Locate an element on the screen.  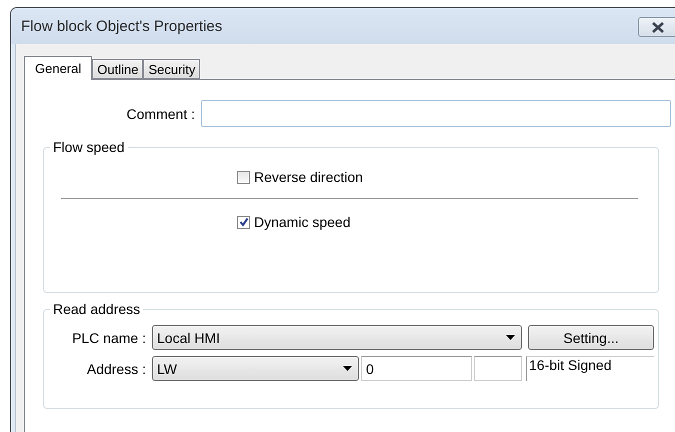
field-label: Address : is located at coordinates (116, 368).